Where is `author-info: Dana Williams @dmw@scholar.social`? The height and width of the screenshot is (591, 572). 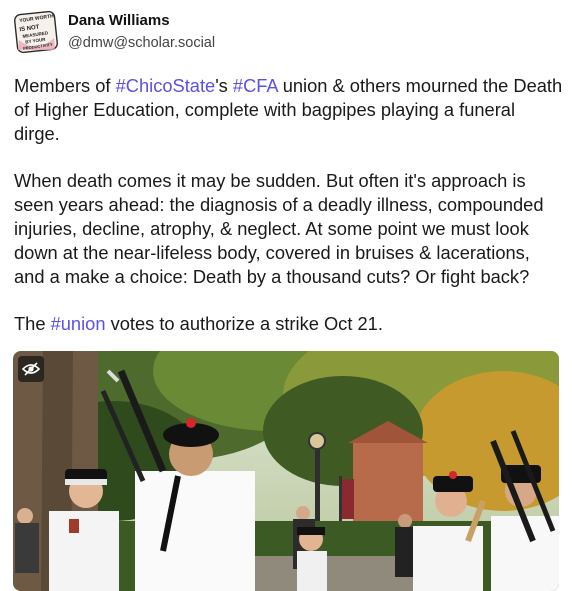 author-info: Dana Williams @dmw@scholar.social is located at coordinates (141, 30).